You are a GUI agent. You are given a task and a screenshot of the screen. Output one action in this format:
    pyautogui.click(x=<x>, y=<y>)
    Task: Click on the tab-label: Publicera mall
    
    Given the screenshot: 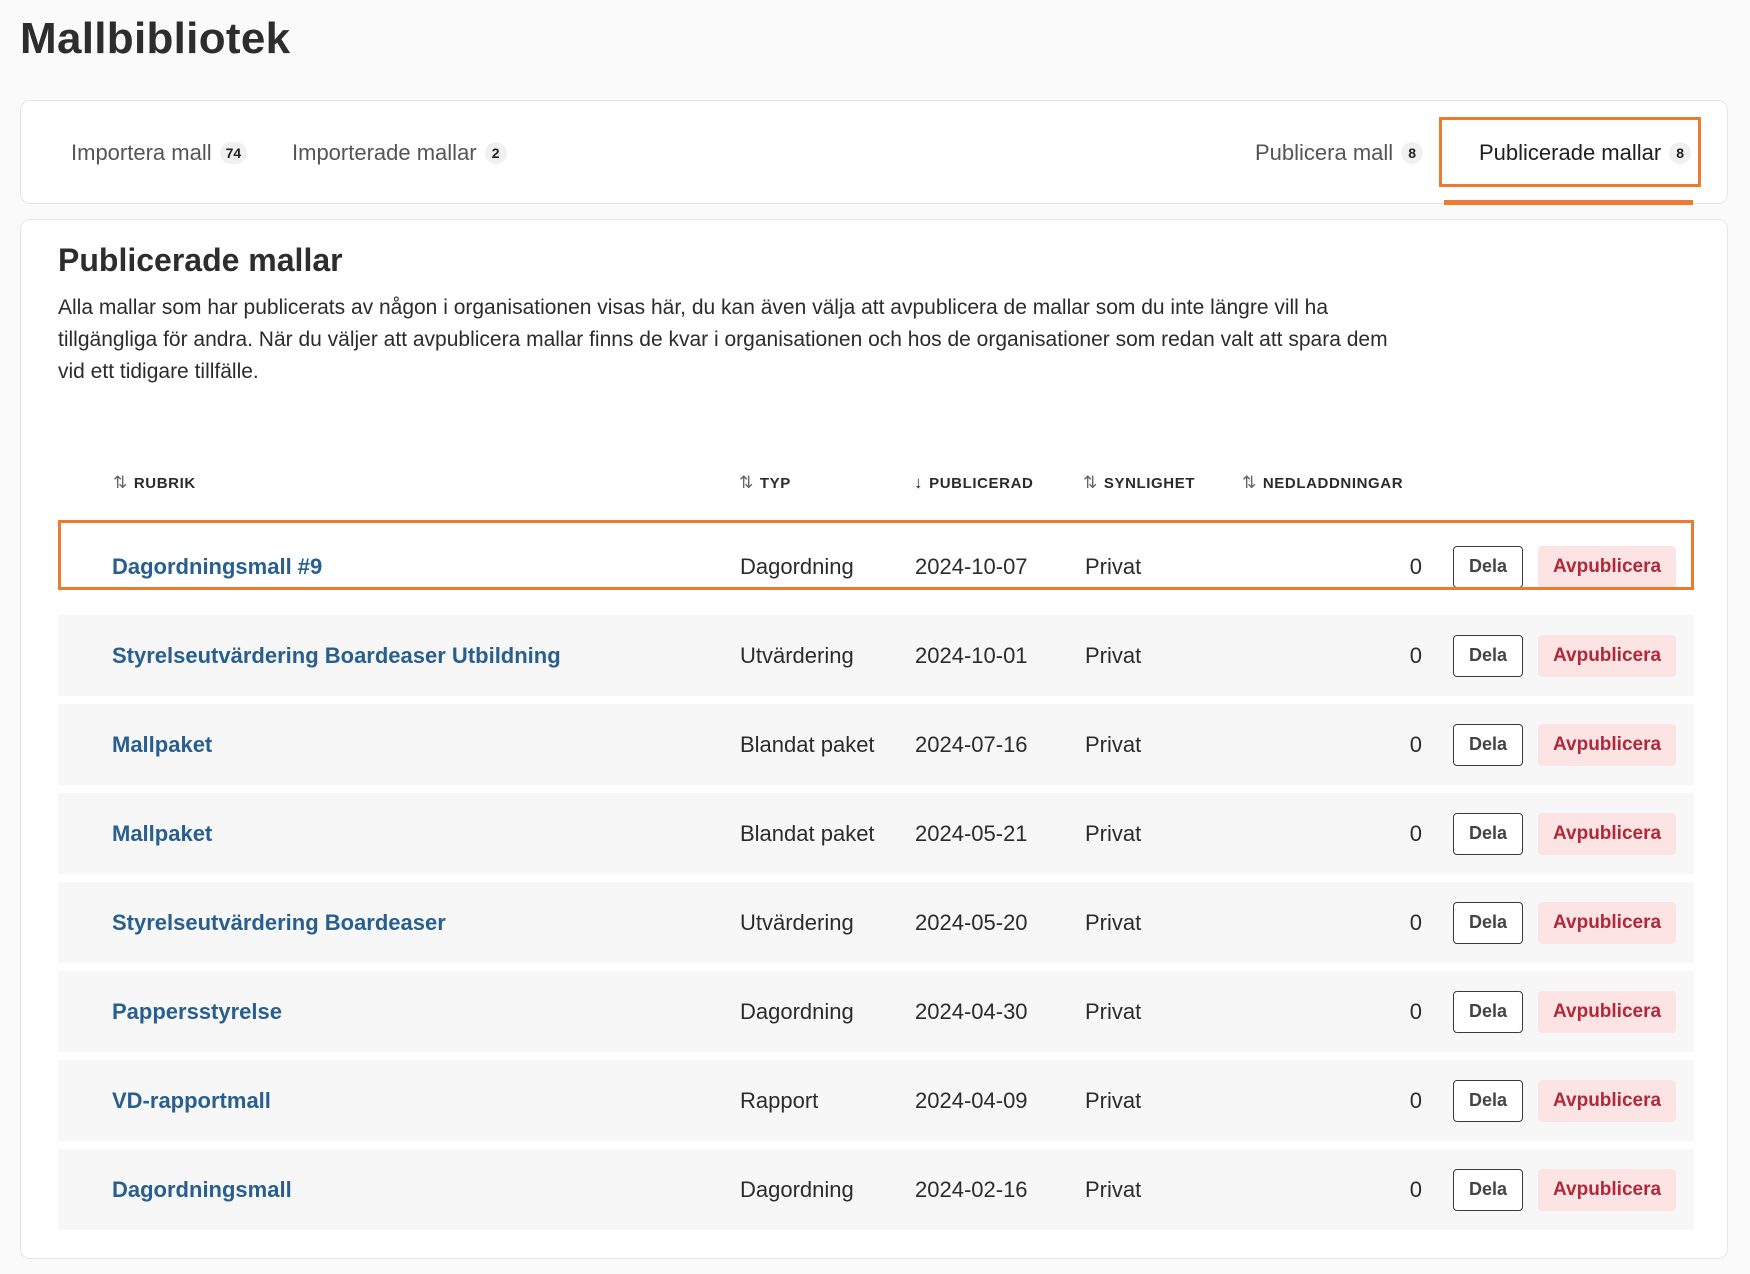 What is the action you would take?
    pyautogui.click(x=1324, y=152)
    